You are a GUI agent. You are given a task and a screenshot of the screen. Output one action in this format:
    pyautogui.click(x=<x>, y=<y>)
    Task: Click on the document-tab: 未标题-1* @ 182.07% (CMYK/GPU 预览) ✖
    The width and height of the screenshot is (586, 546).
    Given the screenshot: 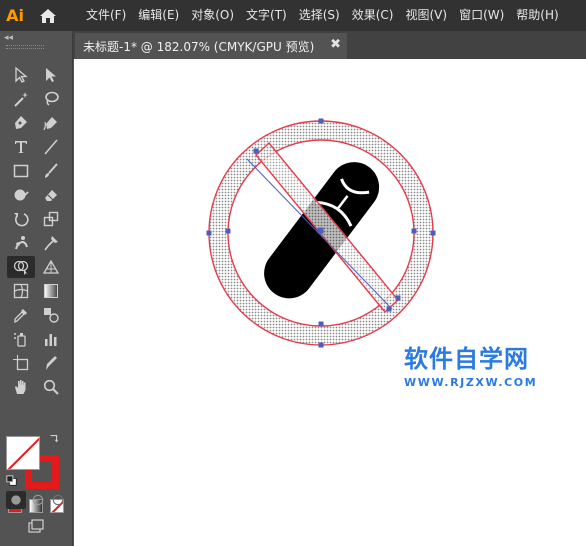 What is the action you would take?
    pyautogui.click(x=211, y=46)
    